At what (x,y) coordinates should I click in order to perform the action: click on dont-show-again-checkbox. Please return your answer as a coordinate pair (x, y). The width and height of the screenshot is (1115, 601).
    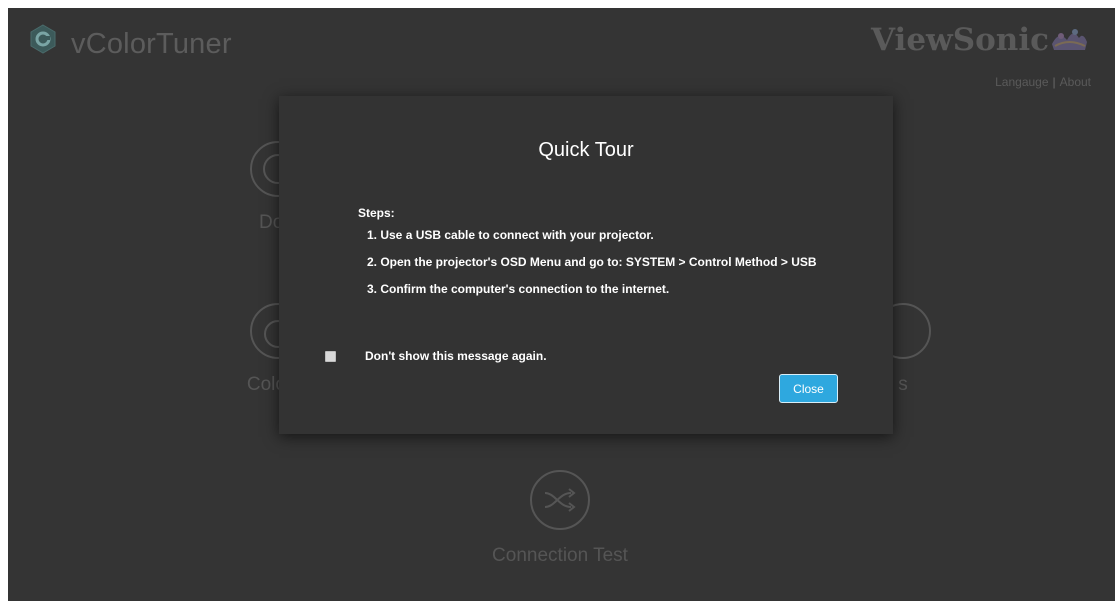
    Looking at the image, I should click on (330, 356).